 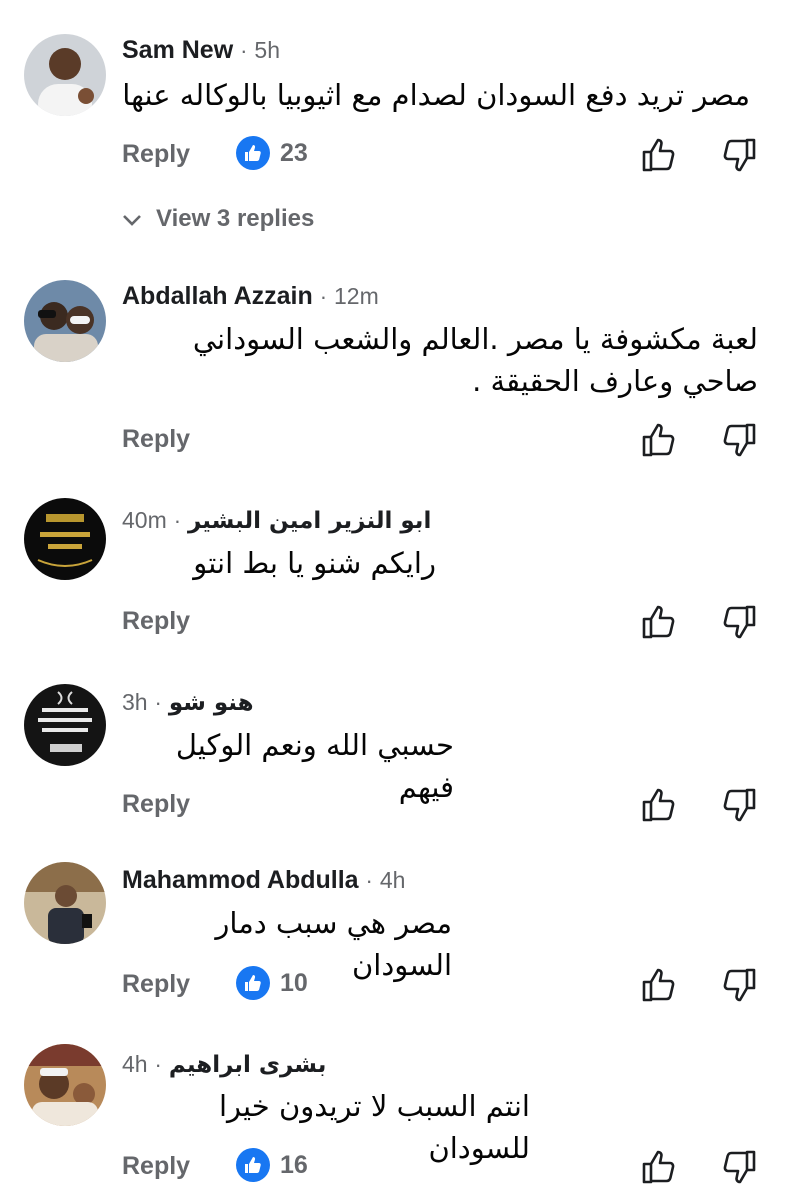 What do you see at coordinates (356, 296) in the screenshot?
I see `timestamp: 12m` at bounding box center [356, 296].